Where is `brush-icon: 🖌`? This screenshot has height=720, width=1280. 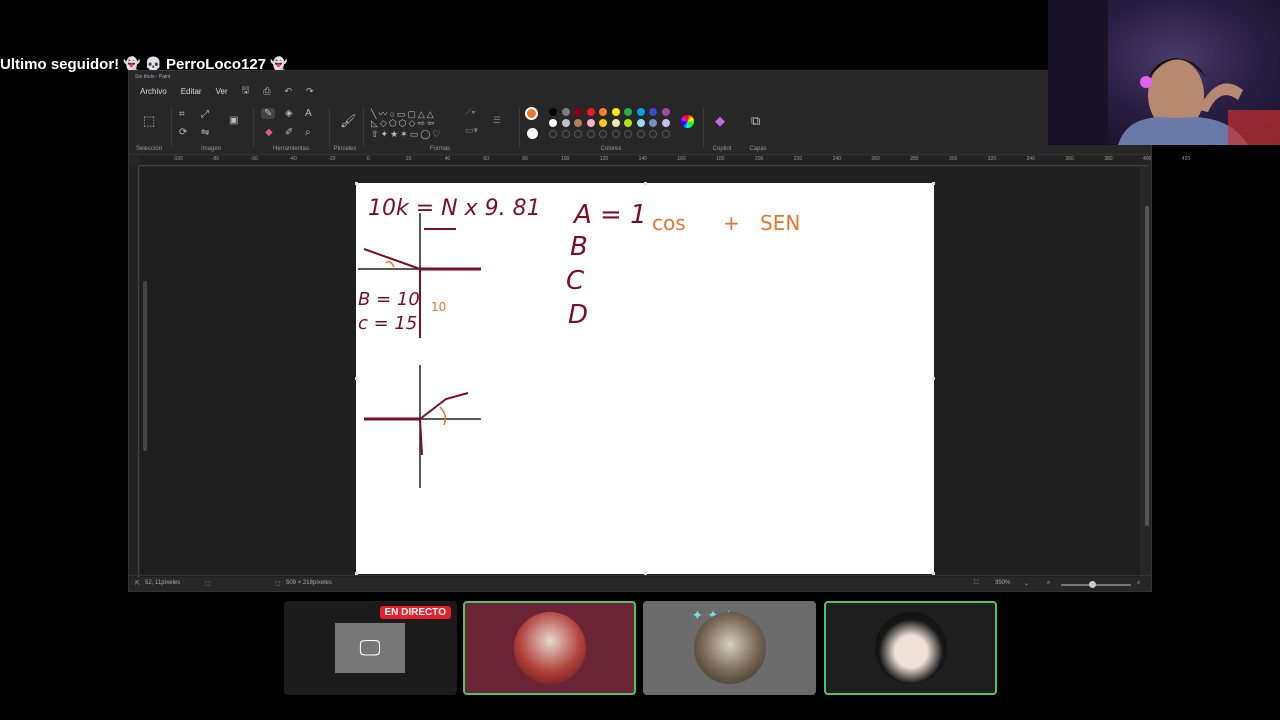 brush-icon: 🖌 is located at coordinates (348, 121).